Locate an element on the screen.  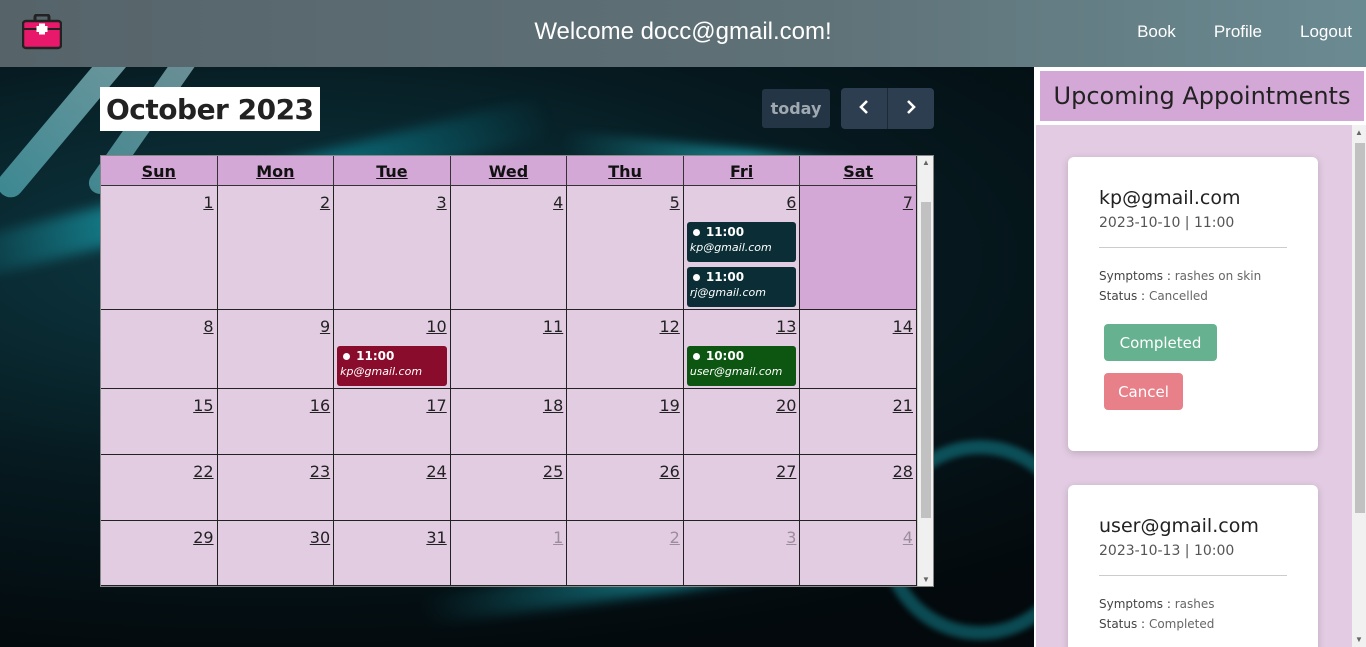
calendar-event: 10:00 user@gmail.com is located at coordinates (741, 366).